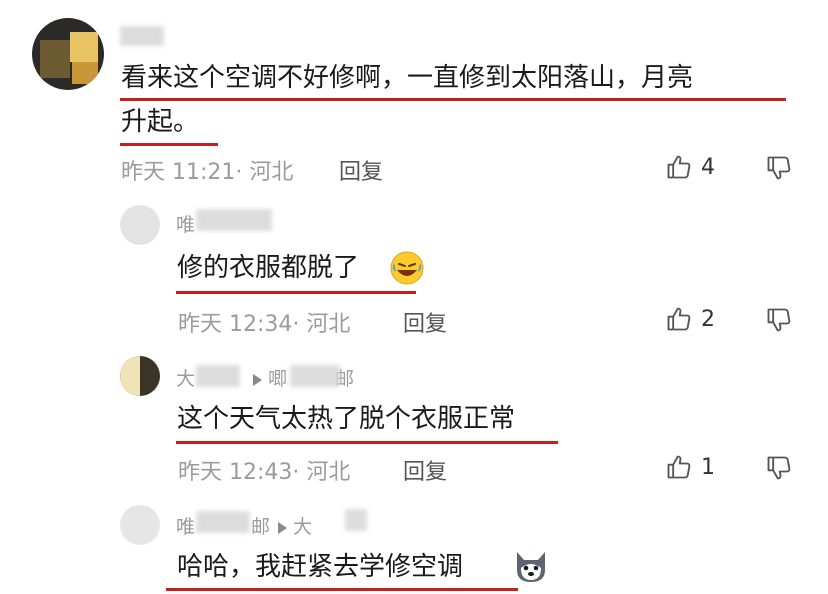 The height and width of the screenshot is (594, 828). Describe the element at coordinates (320, 567) in the screenshot. I see `comment-text: 哈哈，我赶紧去学修空调` at that location.